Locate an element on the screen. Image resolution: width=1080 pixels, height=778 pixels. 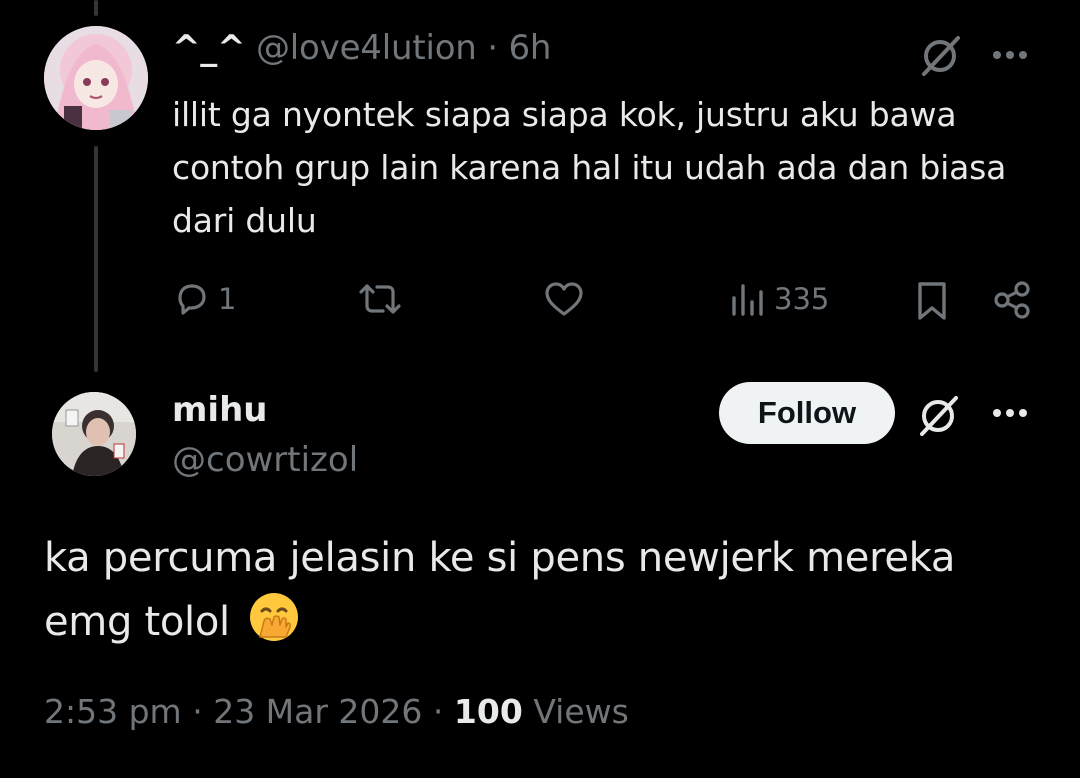
like-icon is located at coordinates (564, 299).